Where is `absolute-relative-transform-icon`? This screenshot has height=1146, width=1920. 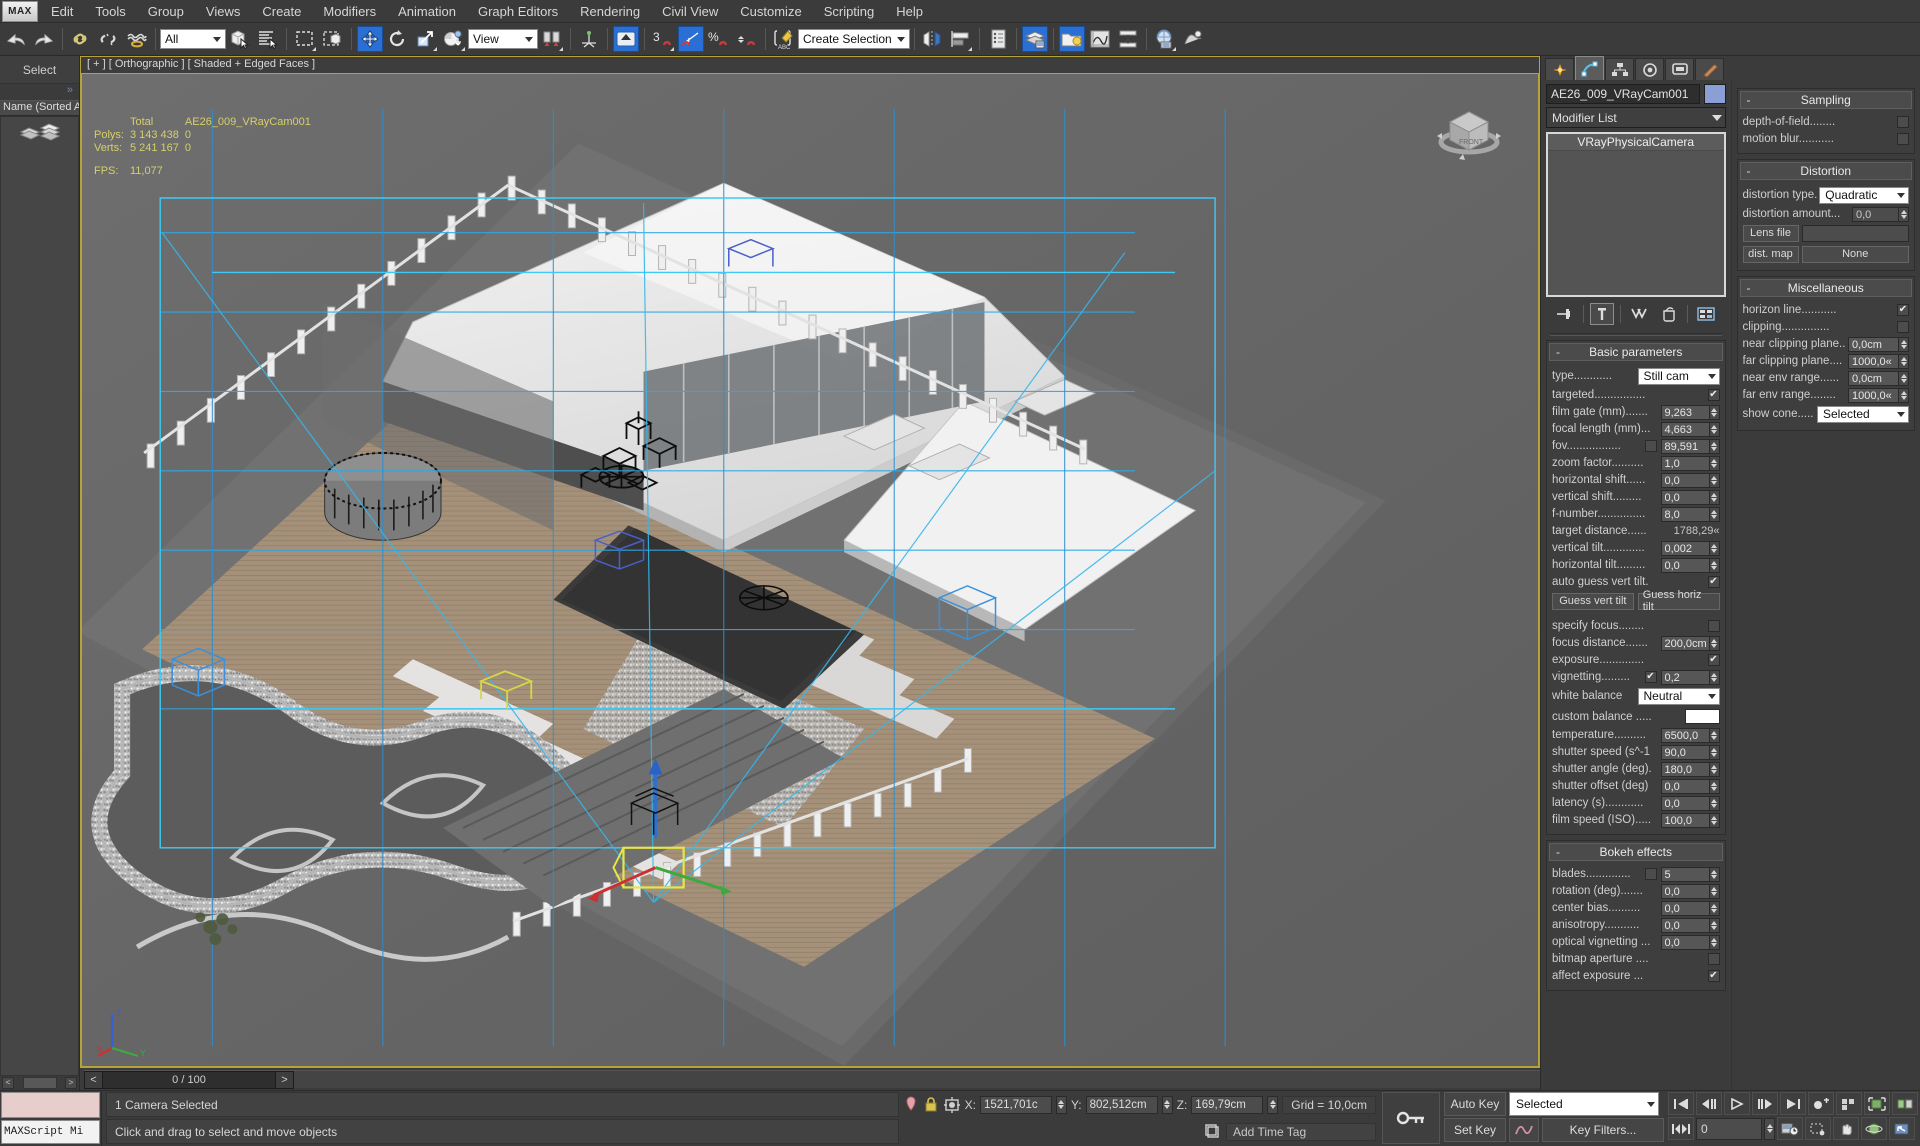 absolute-relative-transform-icon is located at coordinates (952, 1105).